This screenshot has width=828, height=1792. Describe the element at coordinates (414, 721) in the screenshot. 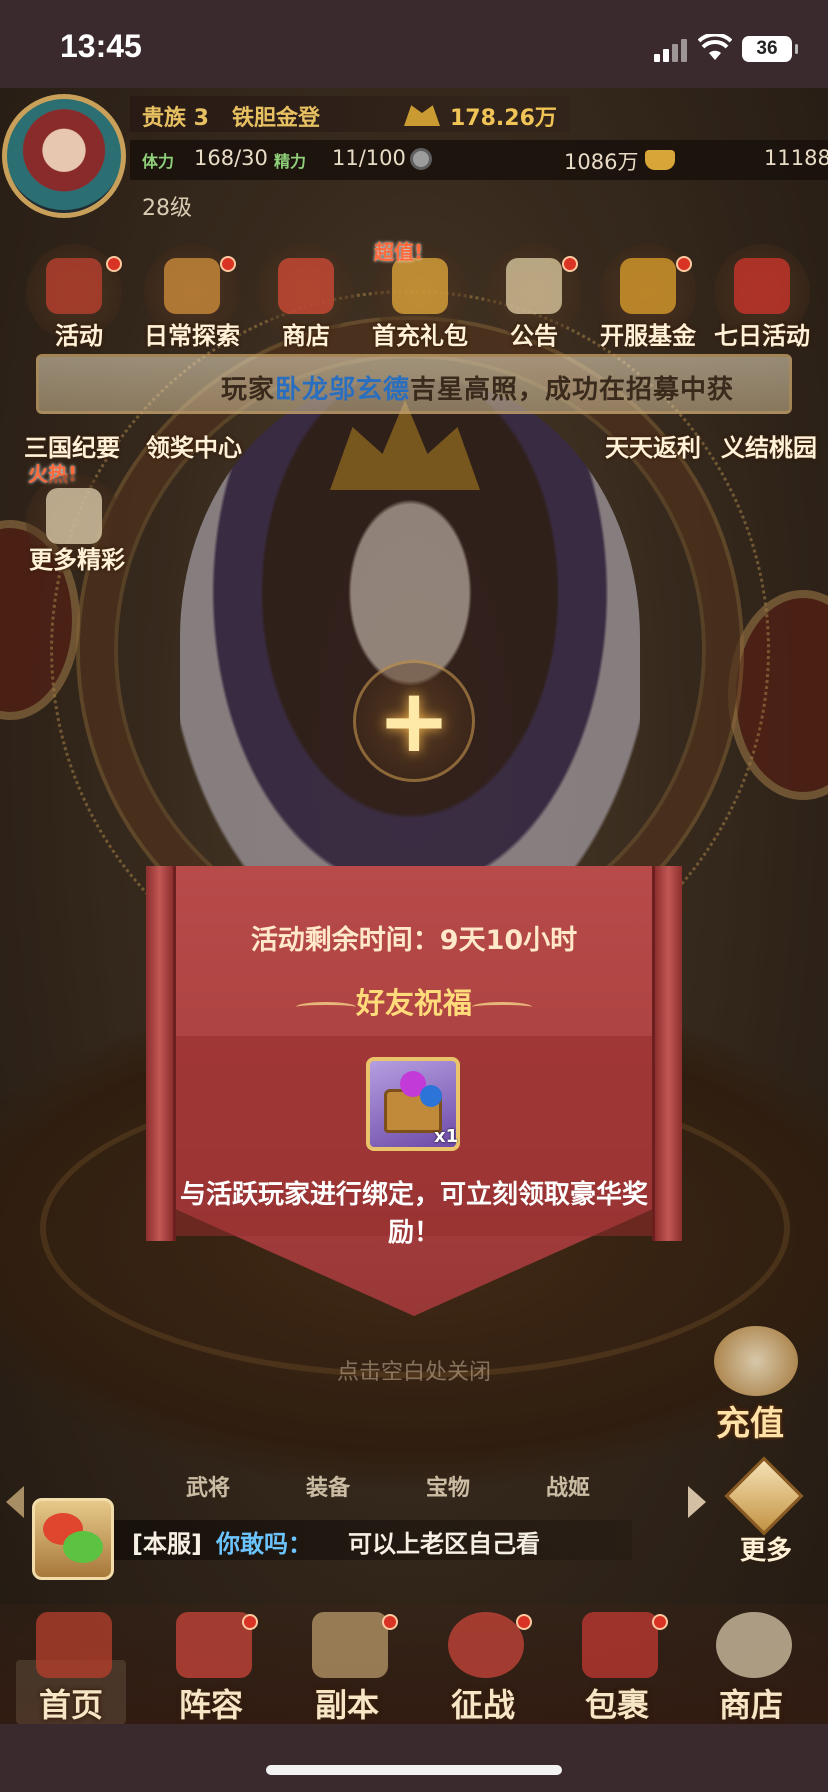

I see `add-hero-button: +` at that location.